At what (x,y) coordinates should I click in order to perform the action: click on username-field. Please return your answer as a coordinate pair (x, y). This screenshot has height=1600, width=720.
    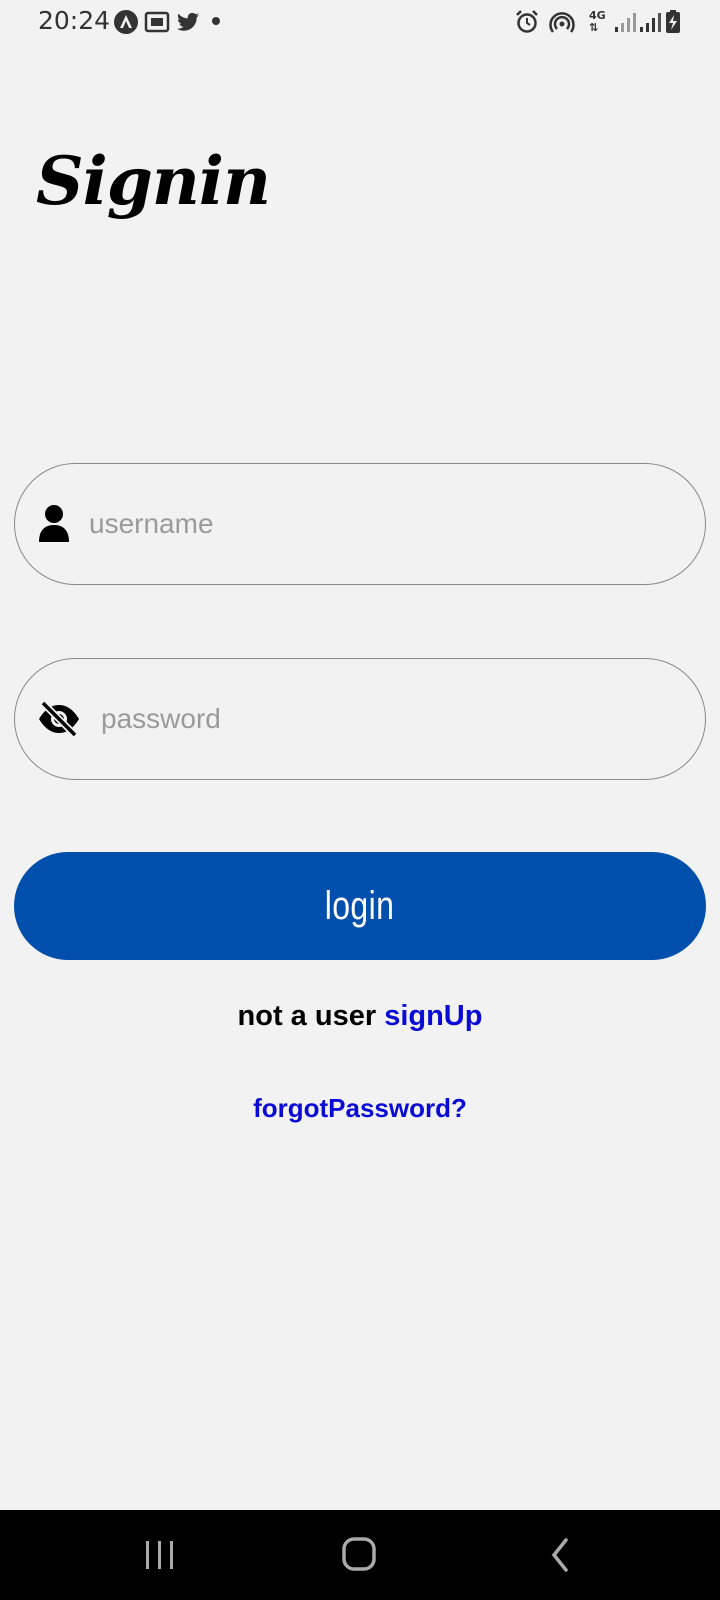
    Looking at the image, I should click on (360, 524).